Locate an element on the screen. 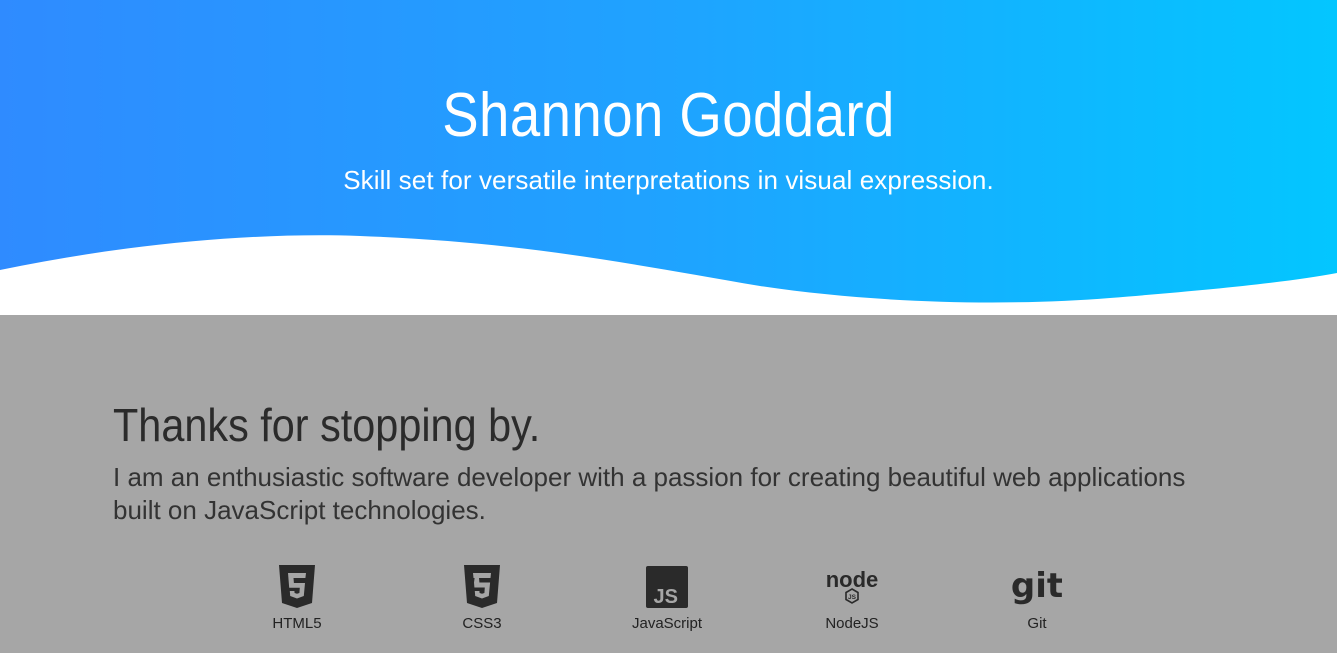 The image size is (1337, 653). hero-wave-divider is located at coordinates (668, 275).